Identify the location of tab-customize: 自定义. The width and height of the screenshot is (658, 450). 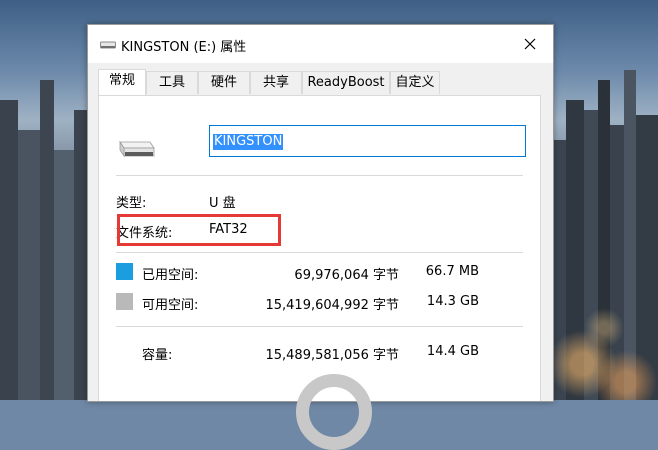
(415, 82).